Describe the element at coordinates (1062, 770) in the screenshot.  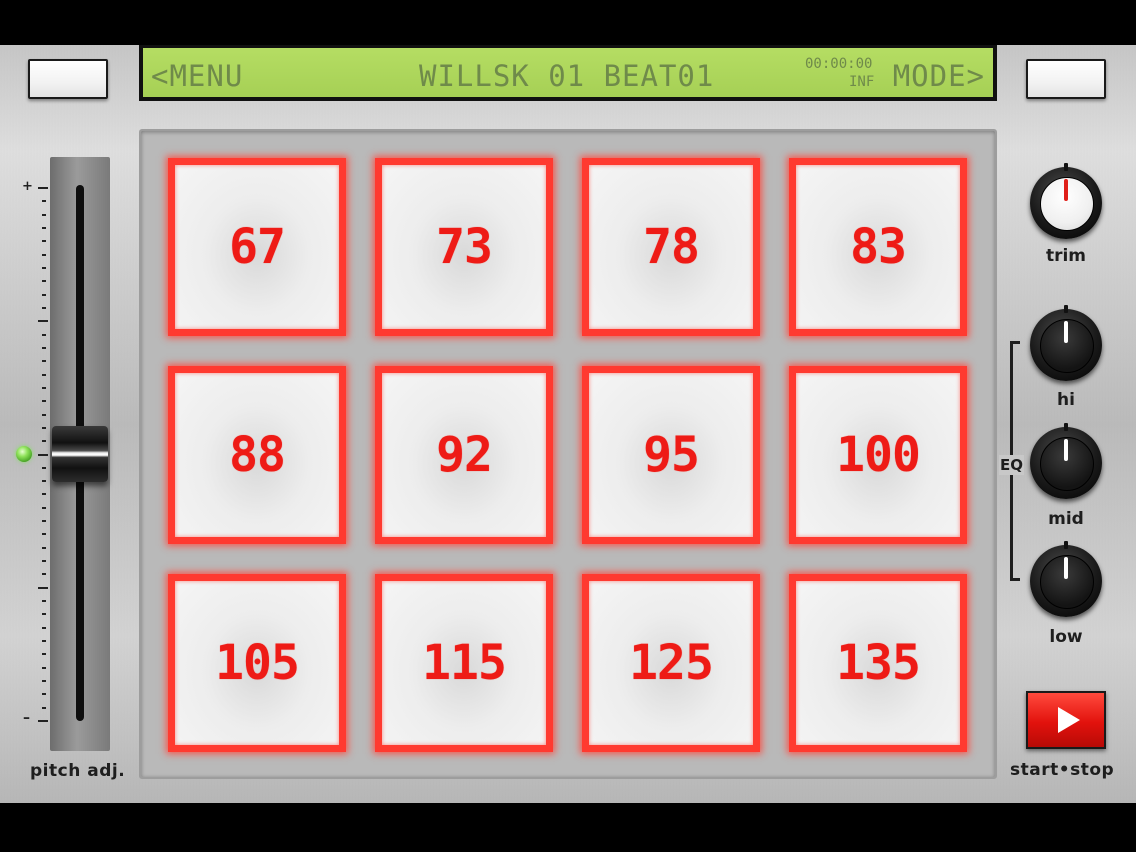
I see `start-stop-label: start•stop` at that location.